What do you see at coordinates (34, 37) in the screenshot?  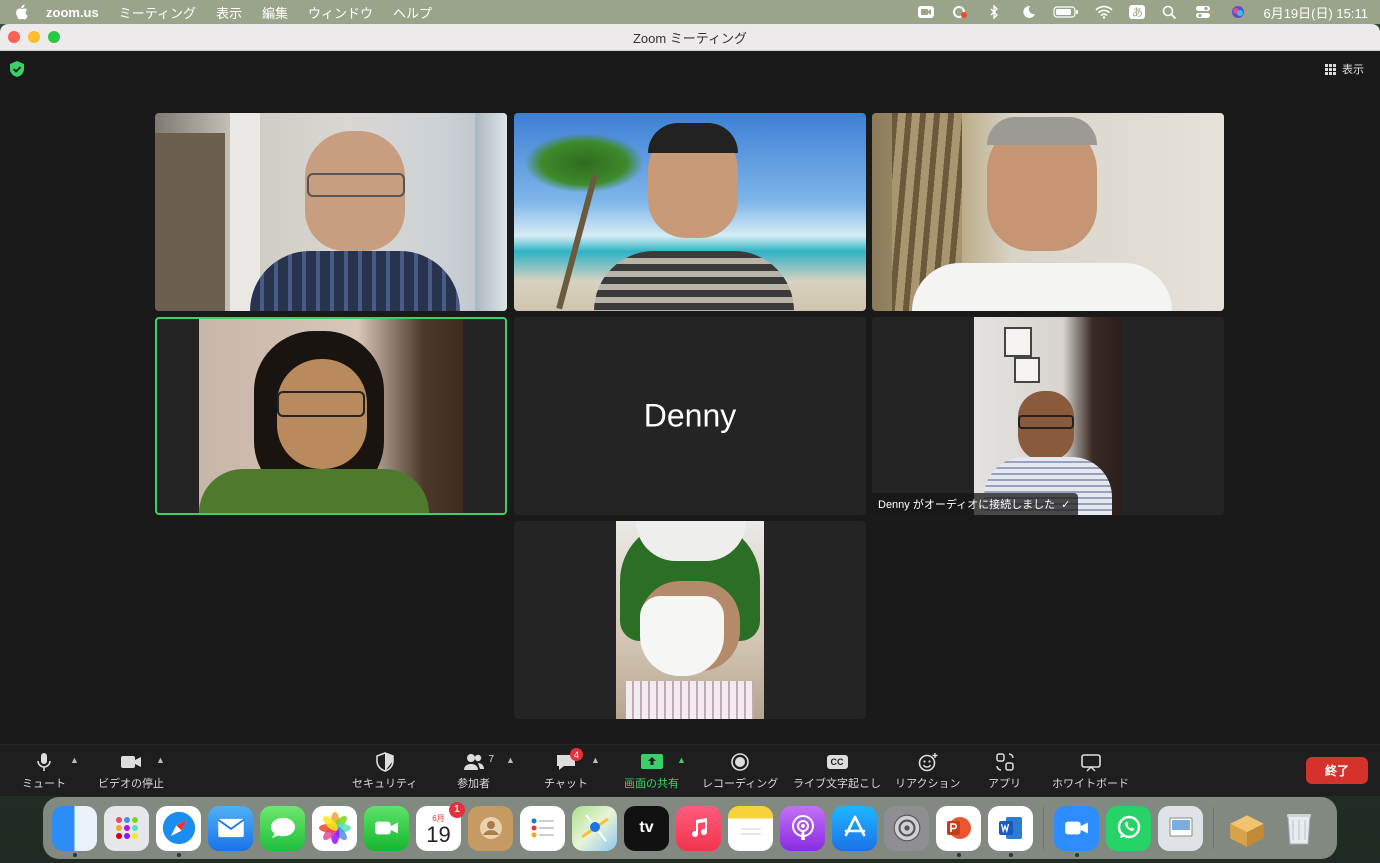 I see `minimize-window-button` at bounding box center [34, 37].